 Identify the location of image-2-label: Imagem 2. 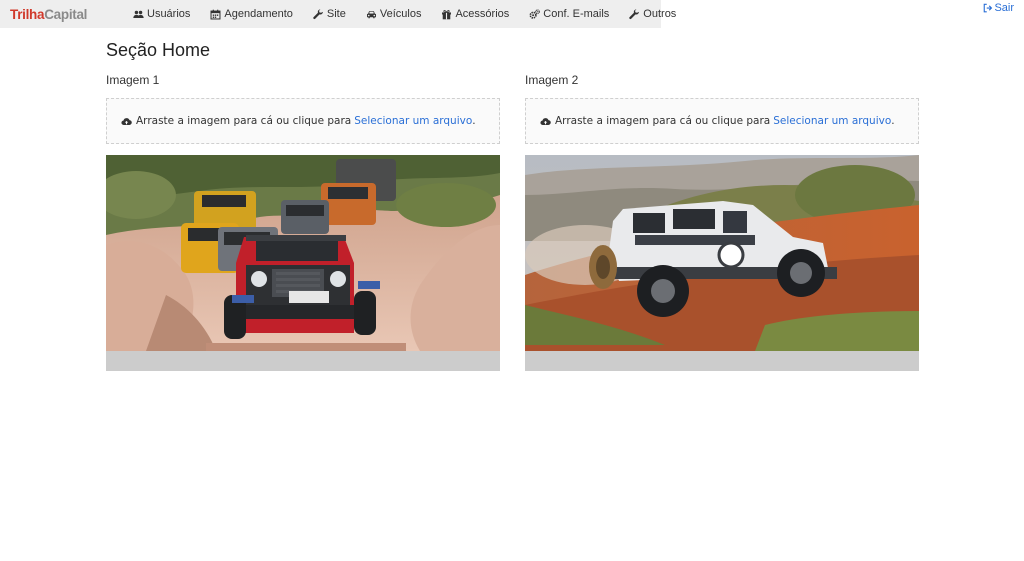
(552, 80).